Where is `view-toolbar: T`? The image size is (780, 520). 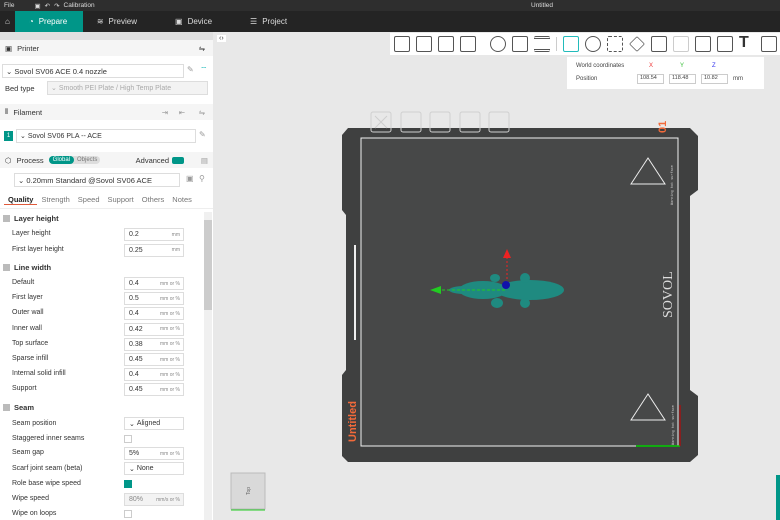 view-toolbar: T is located at coordinates (585, 44).